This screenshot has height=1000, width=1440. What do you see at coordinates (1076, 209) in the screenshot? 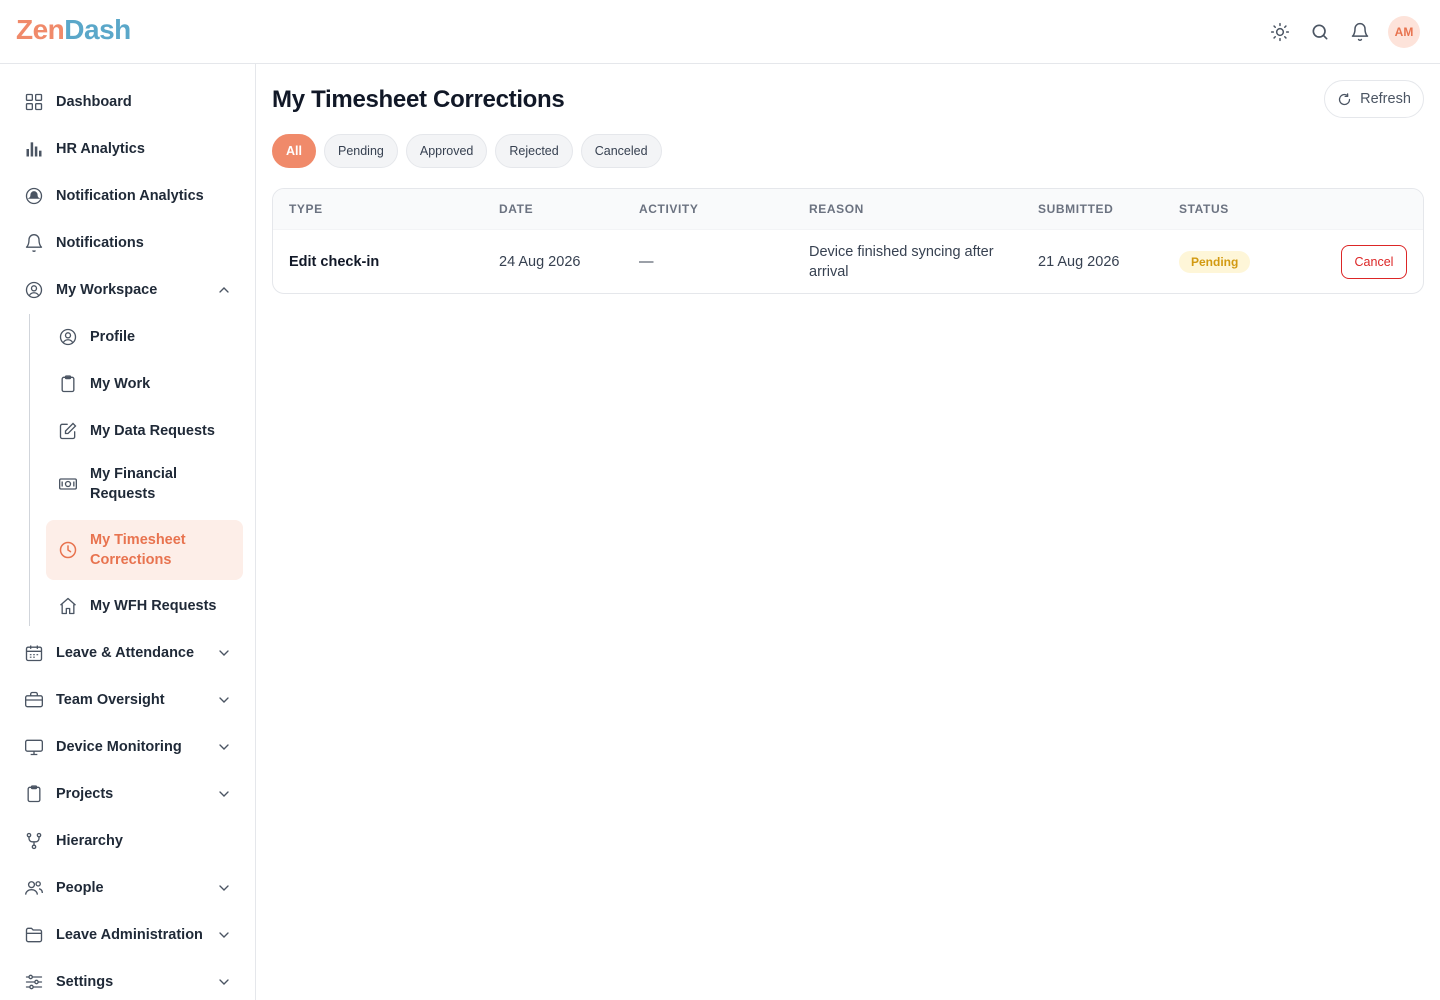
I see `column-header-submitted: SUBMITTED` at bounding box center [1076, 209].